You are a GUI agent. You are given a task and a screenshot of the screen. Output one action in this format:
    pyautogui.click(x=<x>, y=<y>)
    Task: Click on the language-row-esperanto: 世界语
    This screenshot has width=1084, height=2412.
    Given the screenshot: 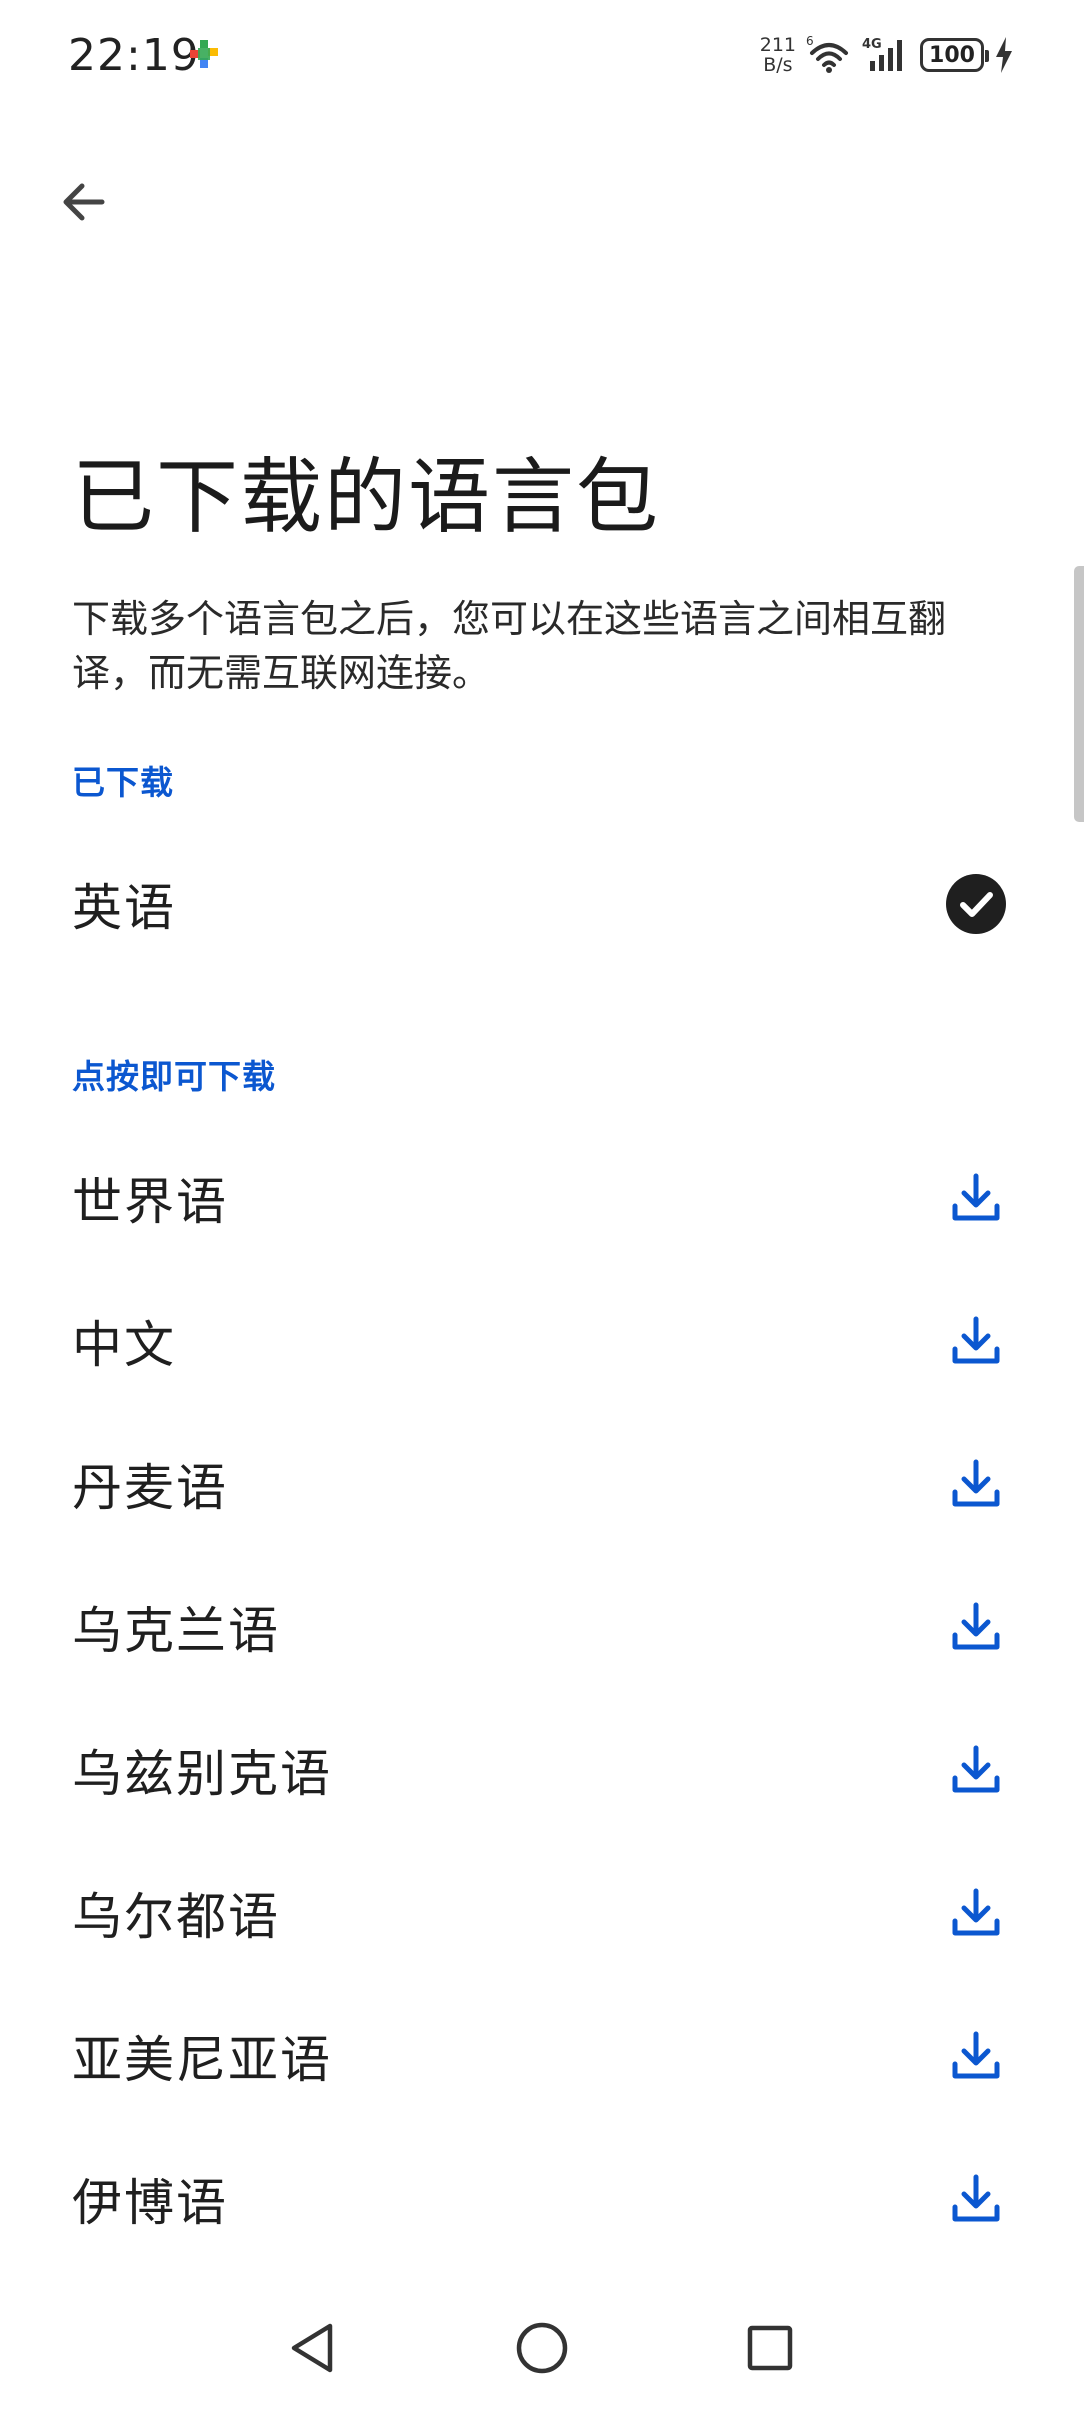 What is the action you would take?
    pyautogui.click(x=542, y=1198)
    